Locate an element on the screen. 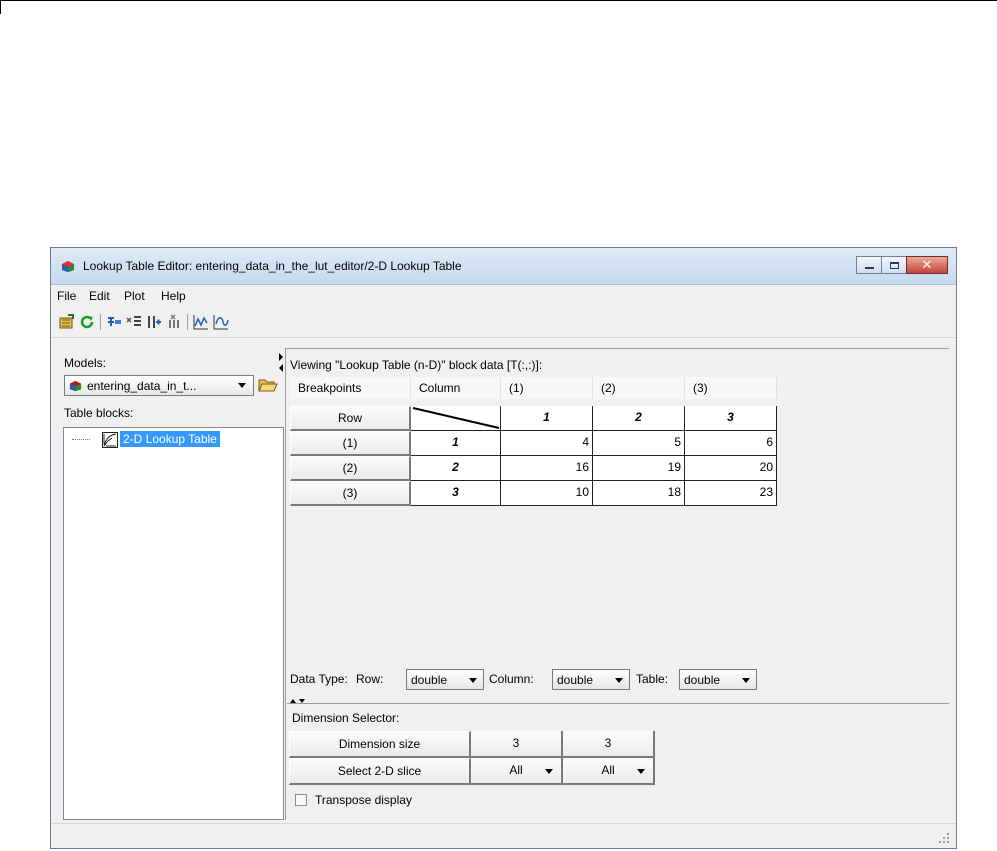 The width and height of the screenshot is (997, 851). row-type-select: double is located at coordinates (445, 679).